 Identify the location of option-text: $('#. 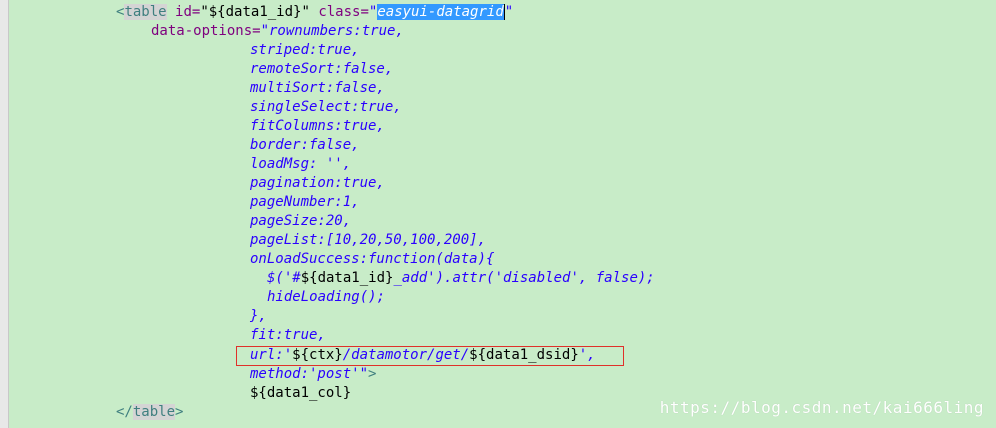
(284, 278).